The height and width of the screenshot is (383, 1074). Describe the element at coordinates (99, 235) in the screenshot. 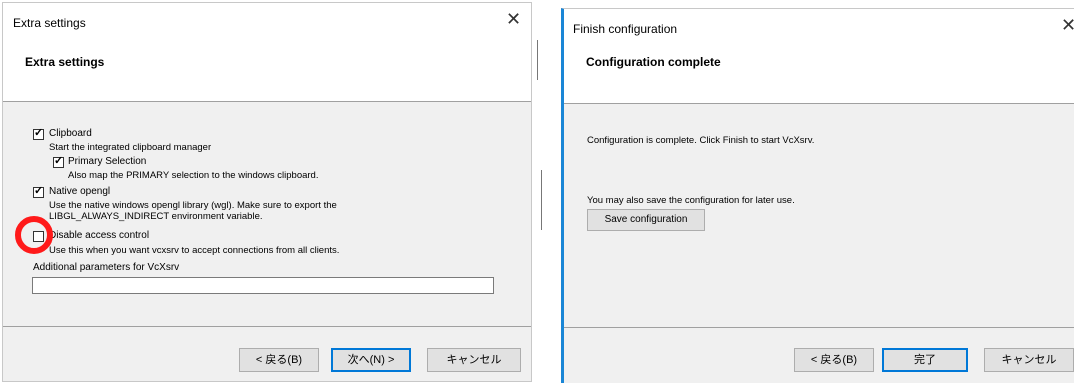

I see `disable-access-control-label: Disable access control` at that location.